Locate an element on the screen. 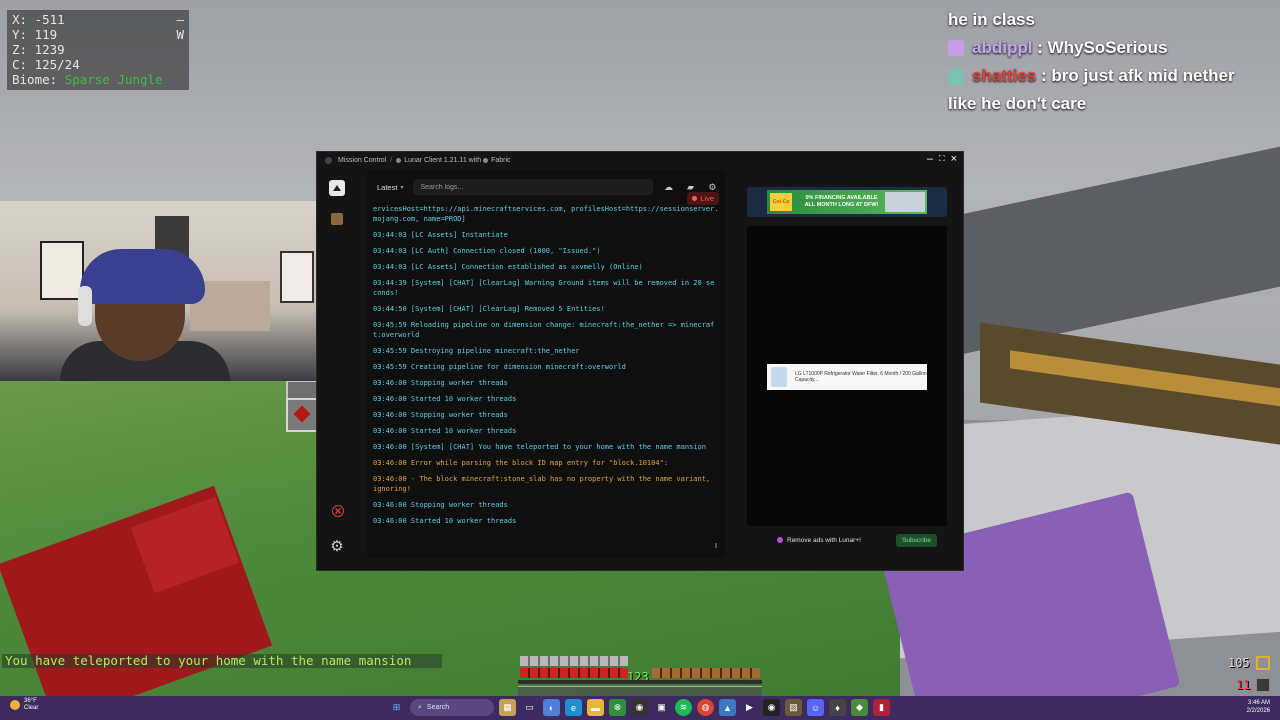 This screenshot has height=720, width=1280. obs-icon: ◉ is located at coordinates (639, 707).